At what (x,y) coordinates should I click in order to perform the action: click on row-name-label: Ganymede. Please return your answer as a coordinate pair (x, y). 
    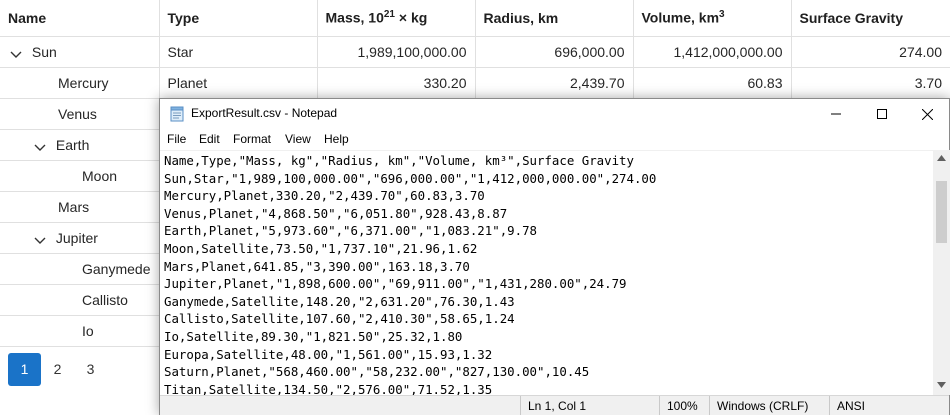
    Looking at the image, I should click on (116, 268).